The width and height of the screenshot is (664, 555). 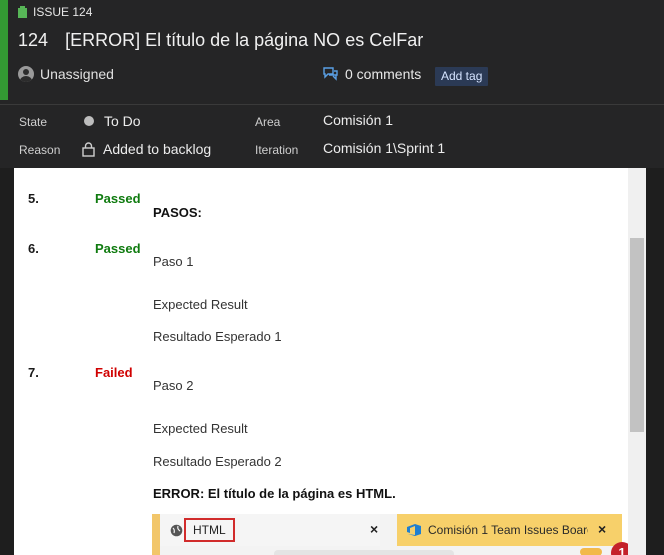 What do you see at coordinates (462, 76) in the screenshot?
I see `add-tag-button: Add tag` at bounding box center [462, 76].